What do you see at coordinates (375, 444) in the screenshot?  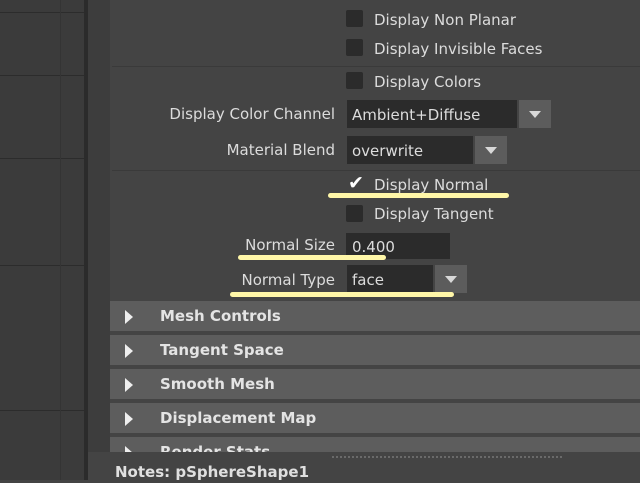 I see `section-render-stats: Render Stats` at bounding box center [375, 444].